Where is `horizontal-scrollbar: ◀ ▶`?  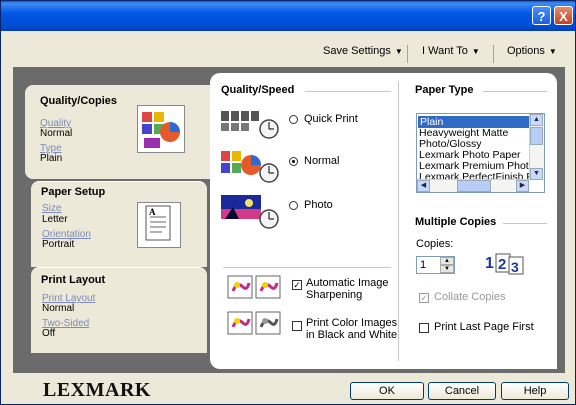 horizontal-scrollbar: ◀ ▶ is located at coordinates (473, 185).